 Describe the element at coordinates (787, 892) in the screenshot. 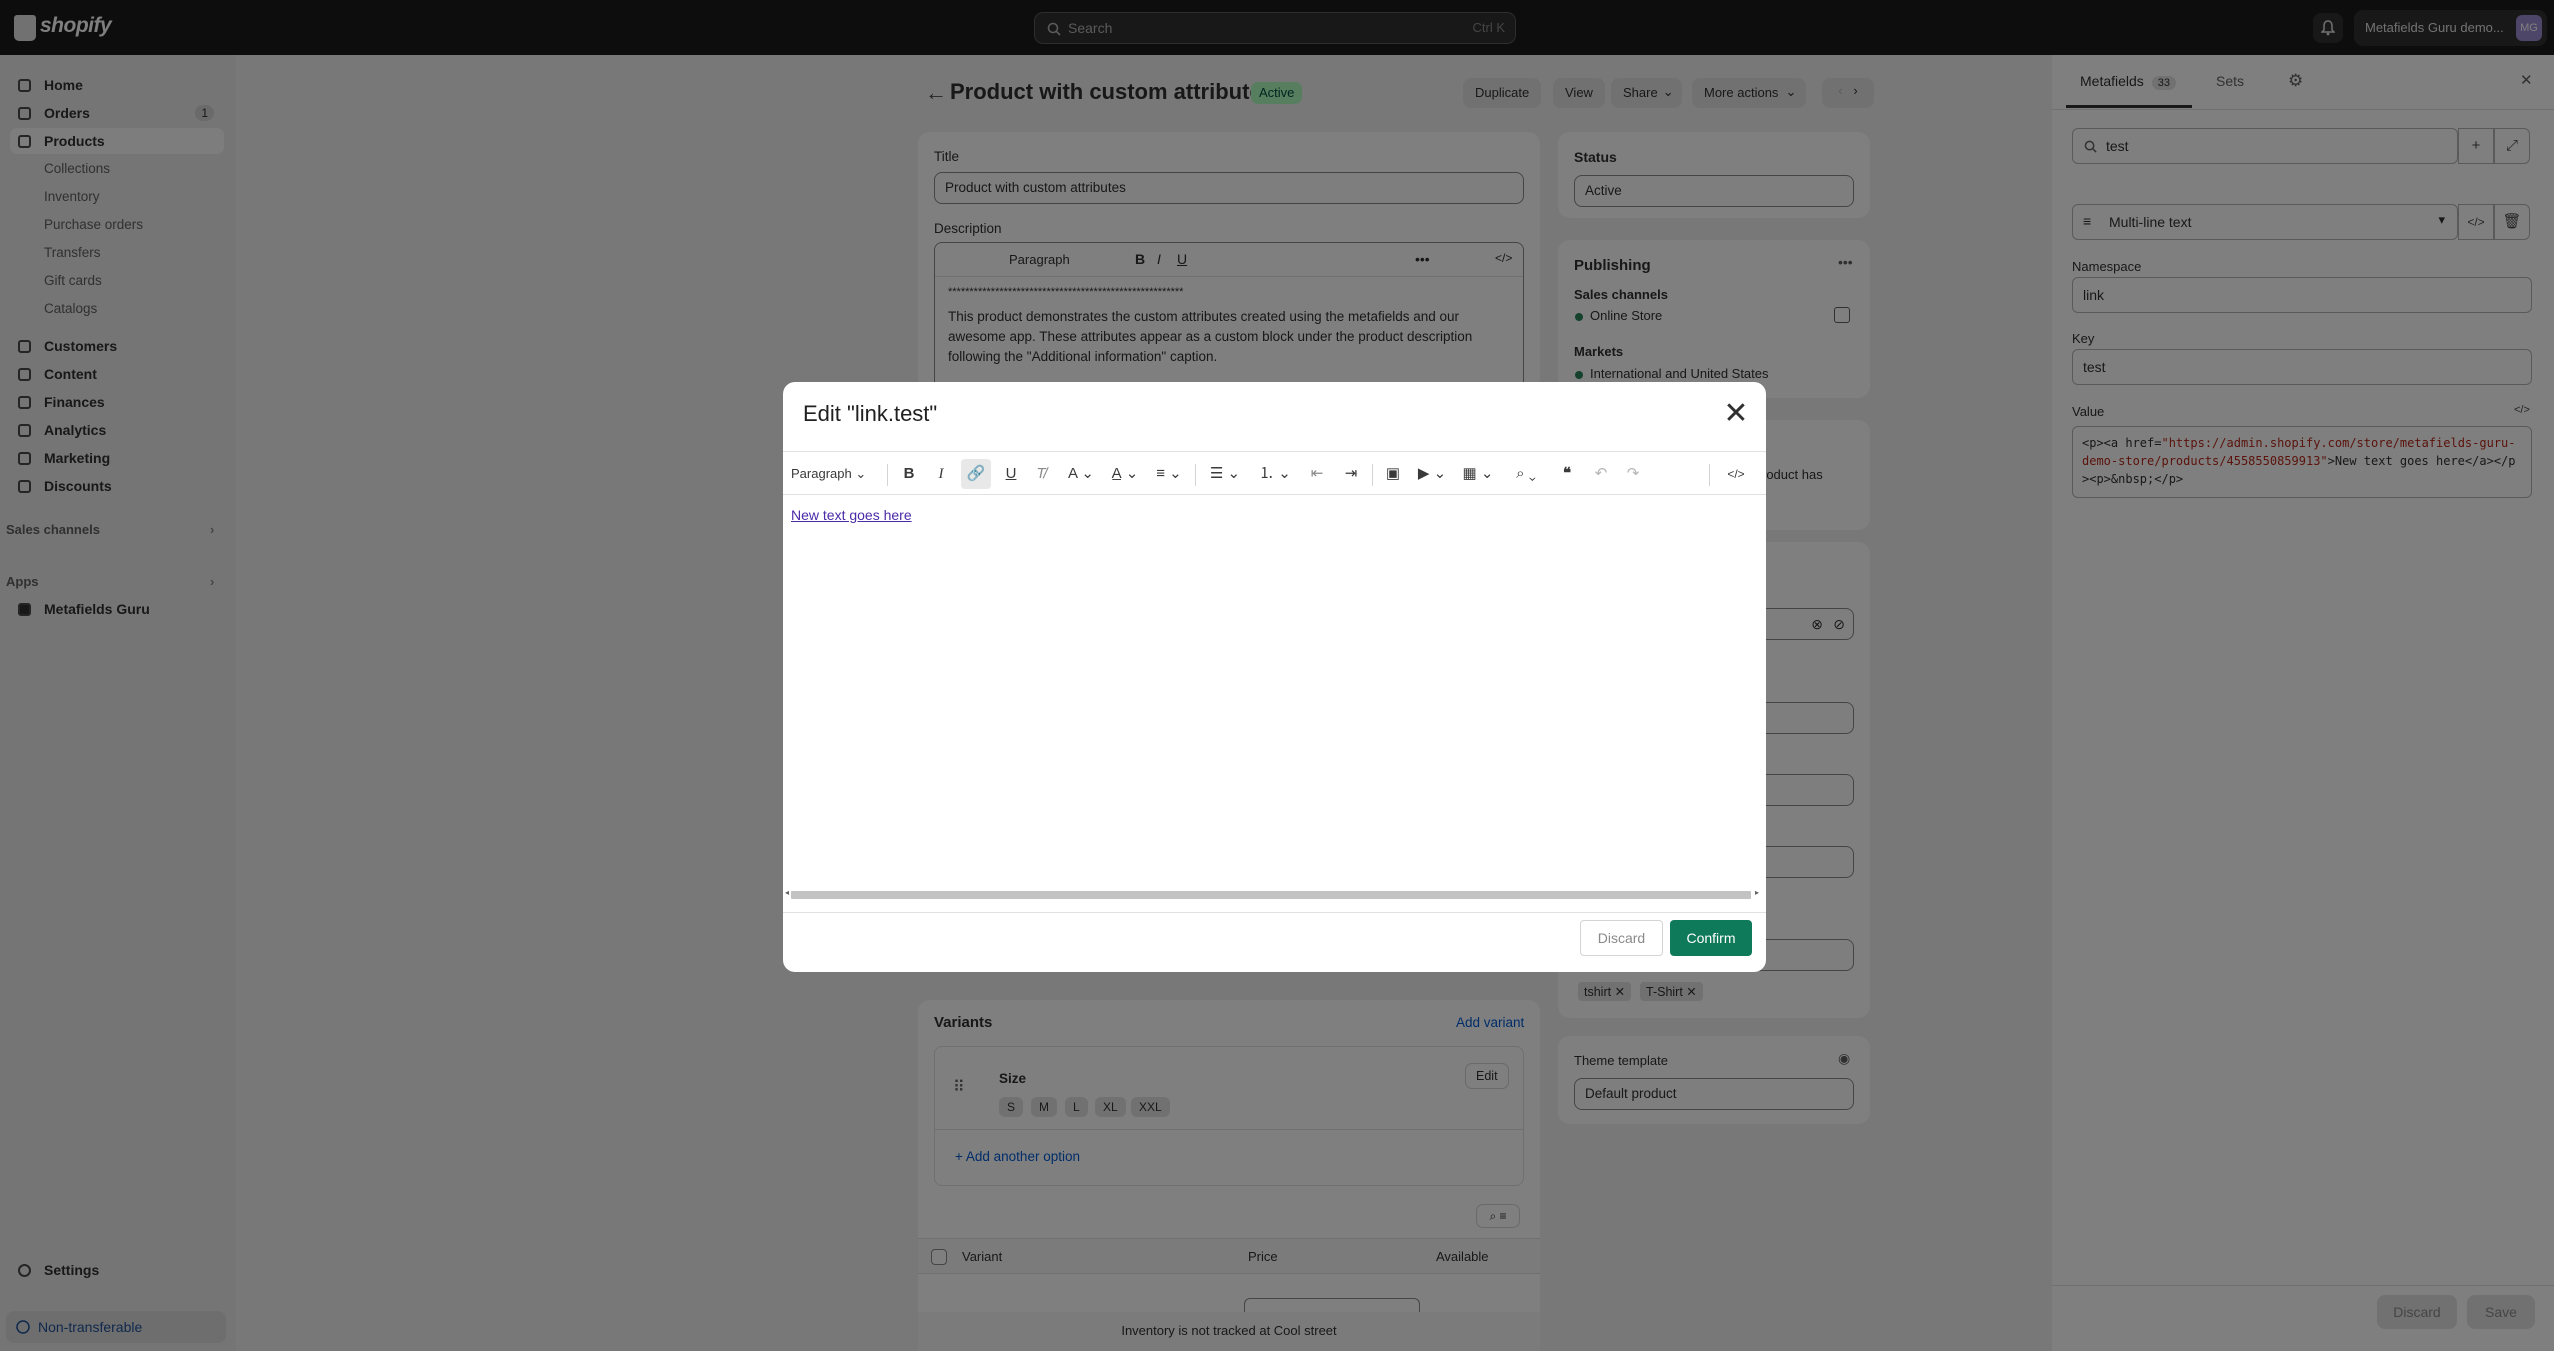

I see `scroll-left-icon: ◂` at that location.